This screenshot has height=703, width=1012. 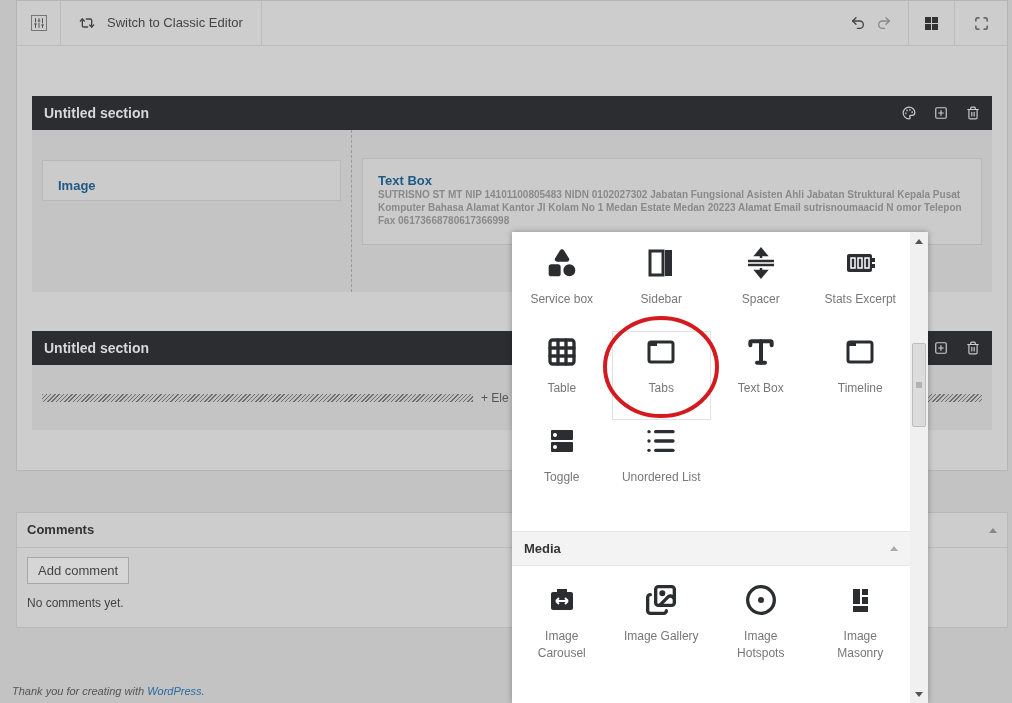 What do you see at coordinates (919, 241) in the screenshot?
I see `scroll-up-icon` at bounding box center [919, 241].